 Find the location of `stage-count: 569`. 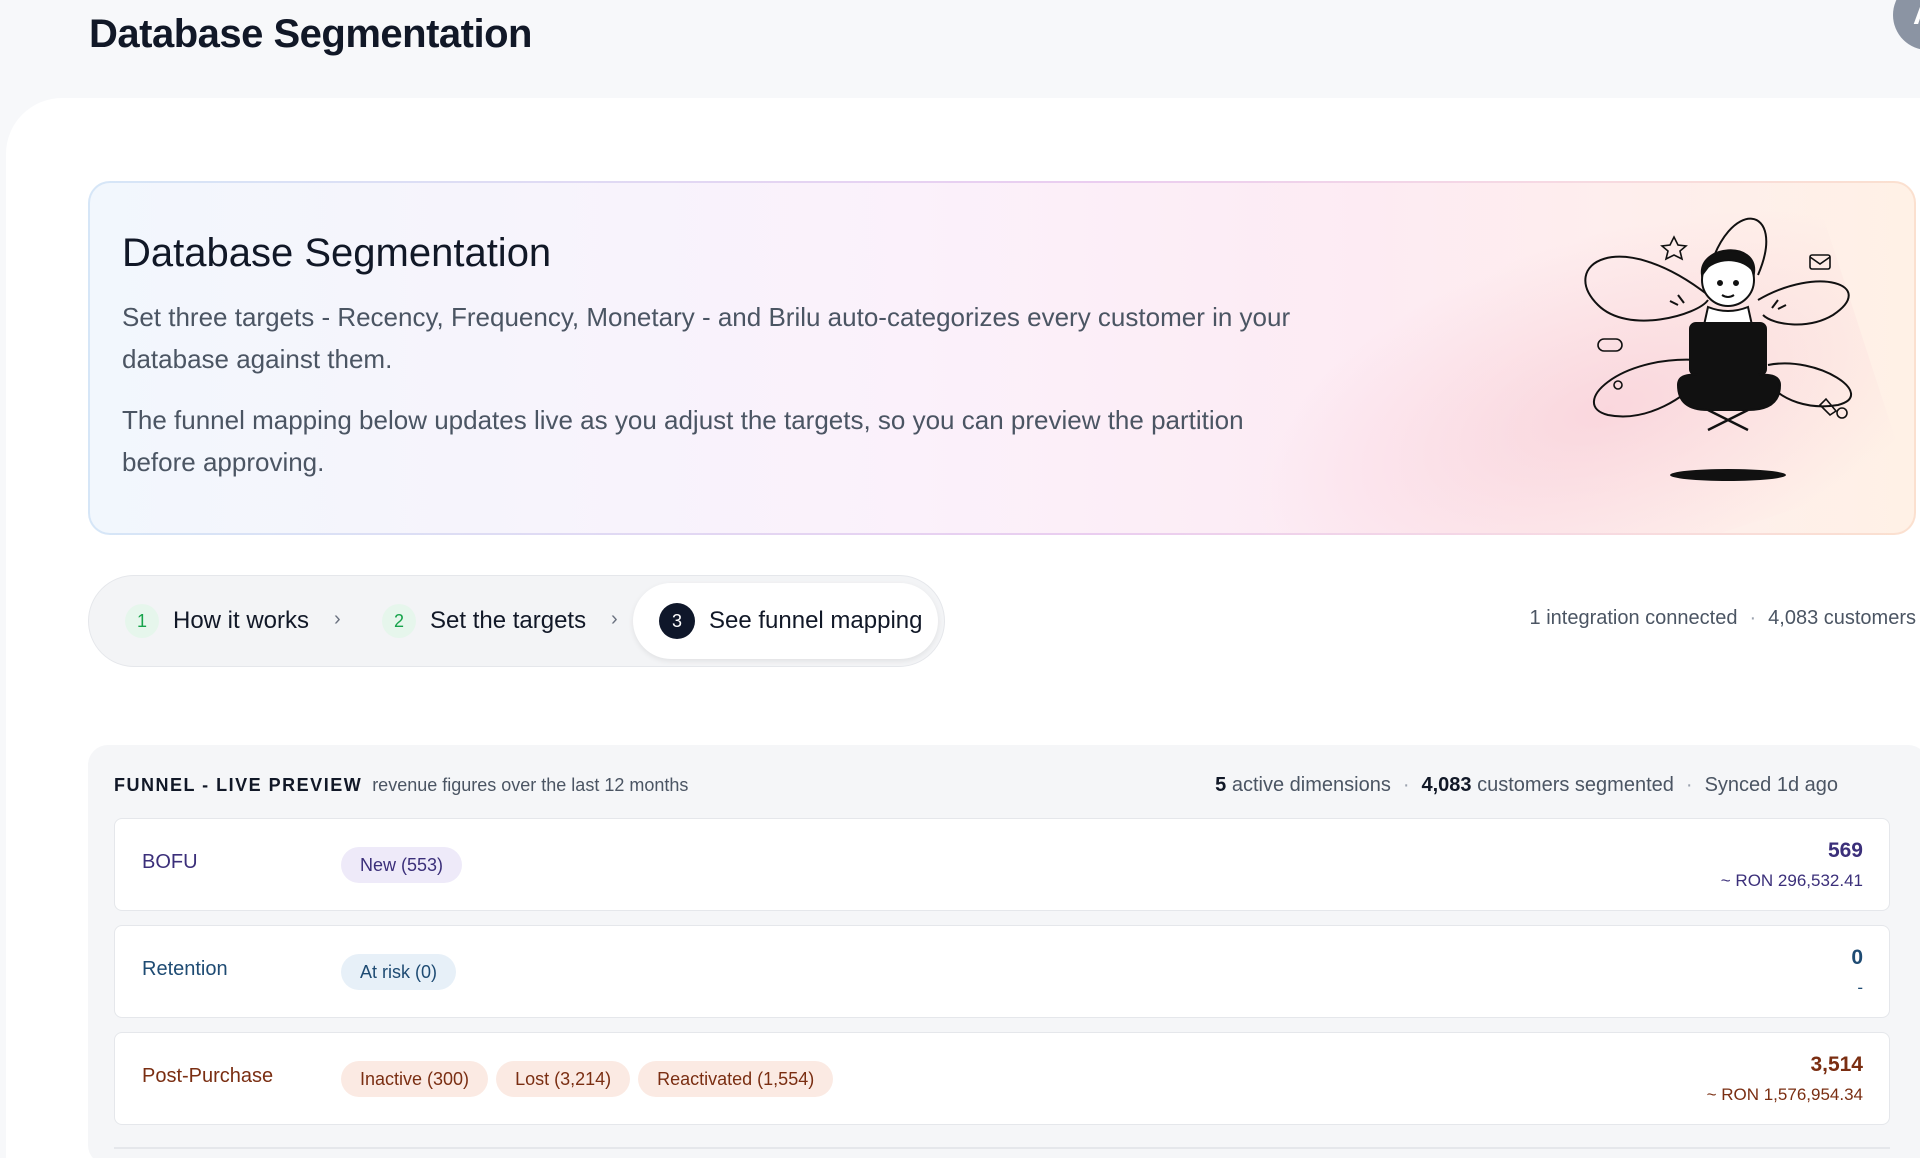

stage-count: 569 is located at coordinates (1845, 850).